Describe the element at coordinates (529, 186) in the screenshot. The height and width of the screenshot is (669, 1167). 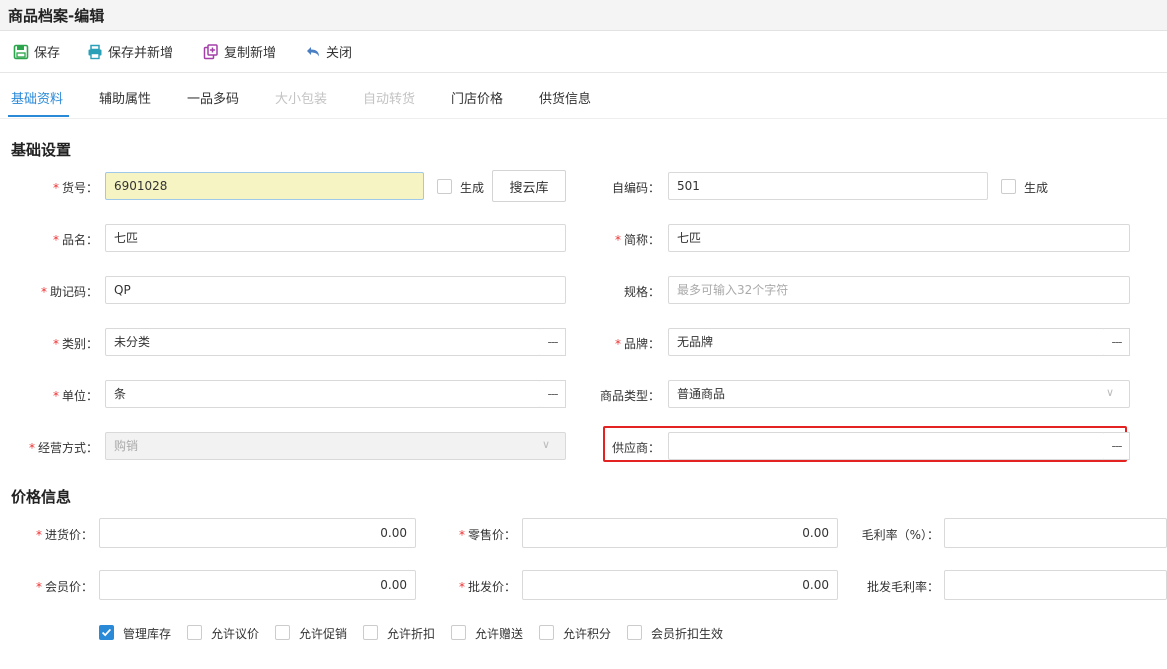
I see `cloud-search-button: 搜云库` at that location.